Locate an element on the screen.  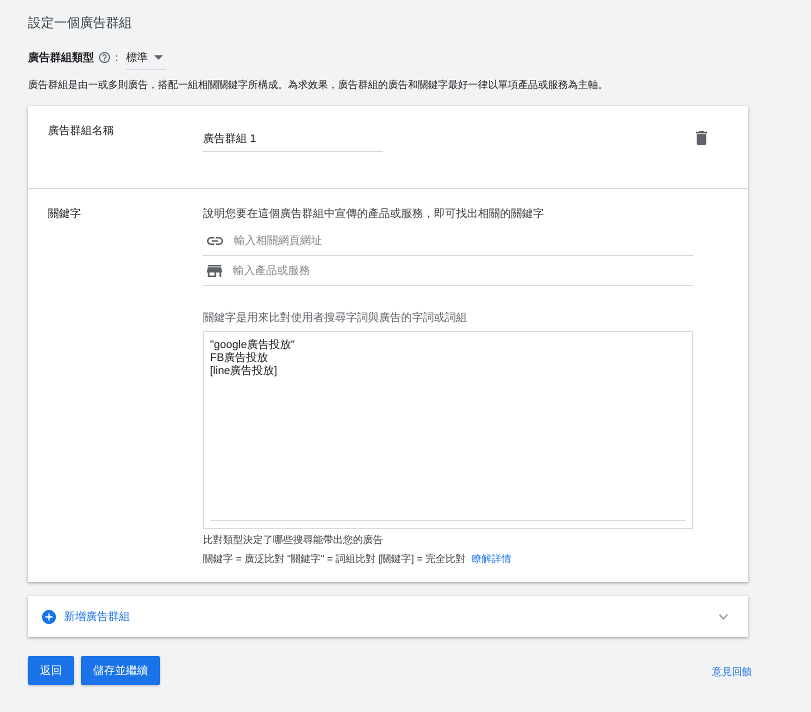
chevron-down-icon is located at coordinates (723, 617).